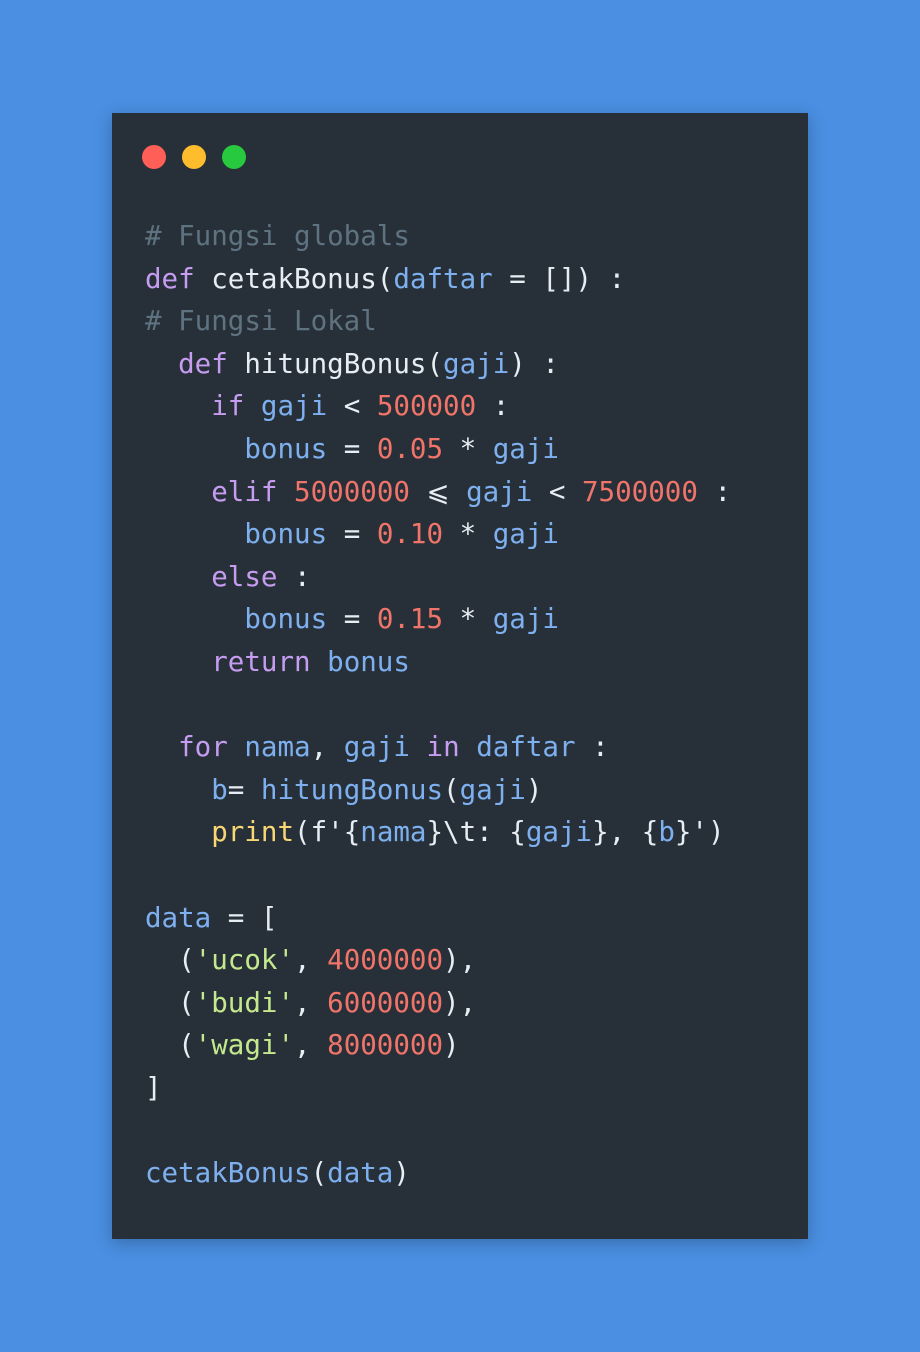  I want to click on minimize-dot-icon, so click(194, 157).